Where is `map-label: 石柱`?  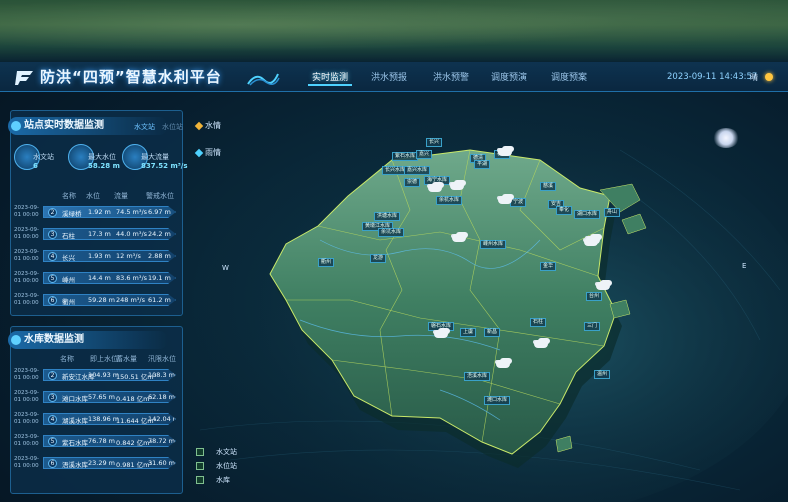 map-label: 石柱 is located at coordinates (538, 322).